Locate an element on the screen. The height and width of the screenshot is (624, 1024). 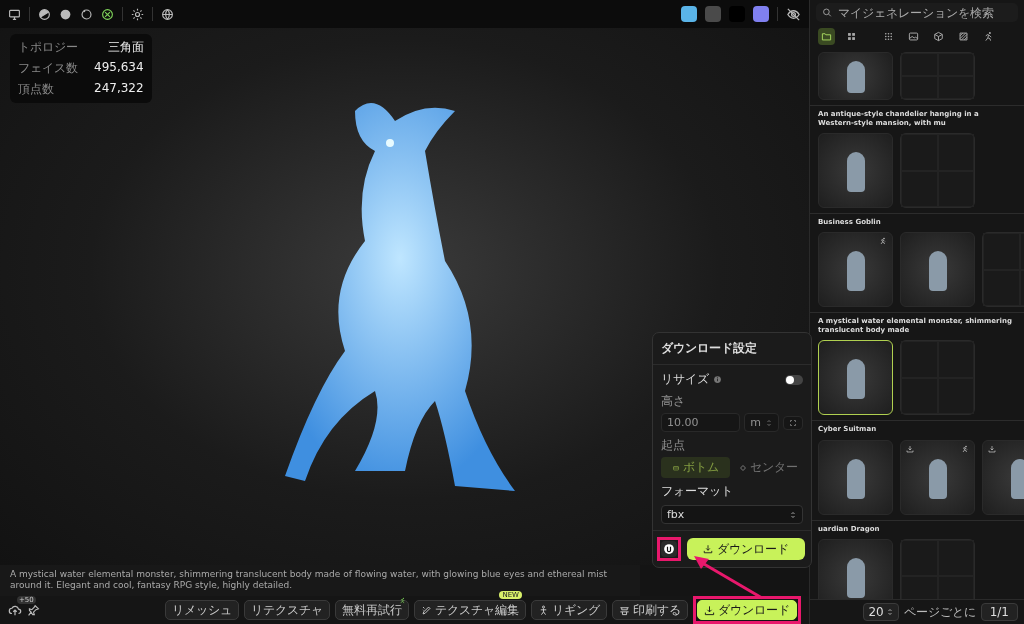
light-icon is located at coordinates (137, 14).